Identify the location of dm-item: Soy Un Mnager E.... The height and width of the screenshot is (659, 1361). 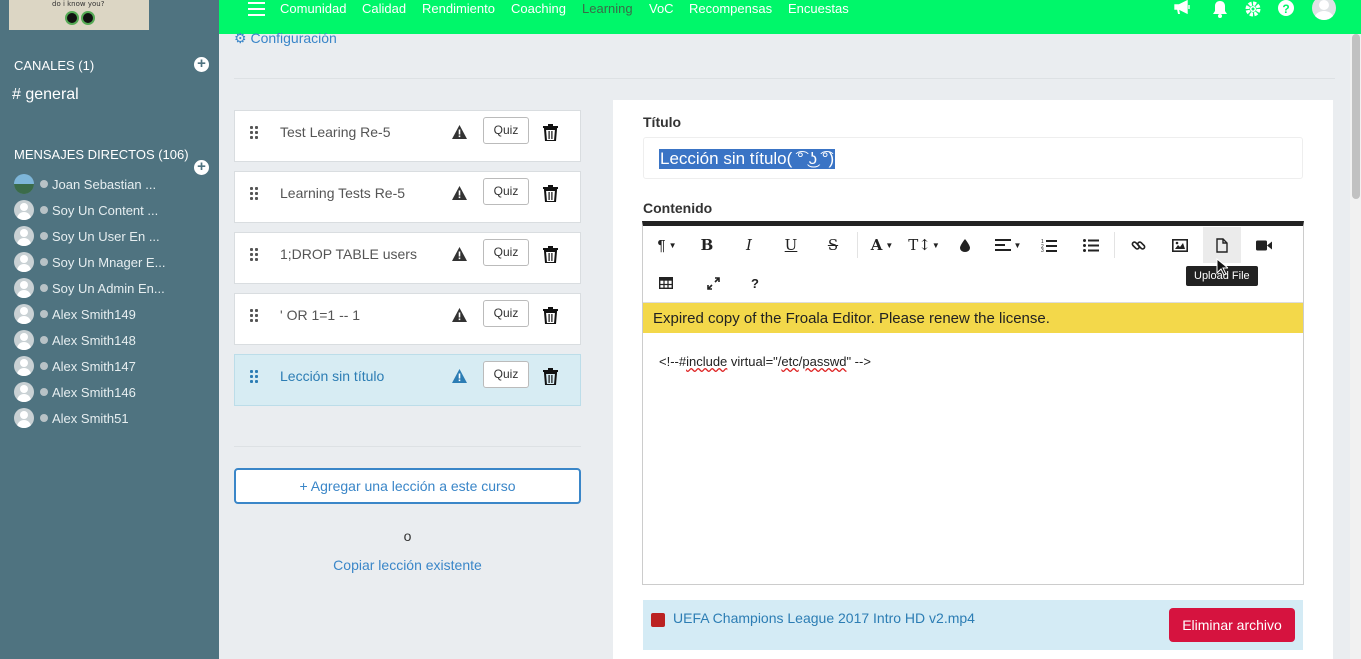
(89, 262).